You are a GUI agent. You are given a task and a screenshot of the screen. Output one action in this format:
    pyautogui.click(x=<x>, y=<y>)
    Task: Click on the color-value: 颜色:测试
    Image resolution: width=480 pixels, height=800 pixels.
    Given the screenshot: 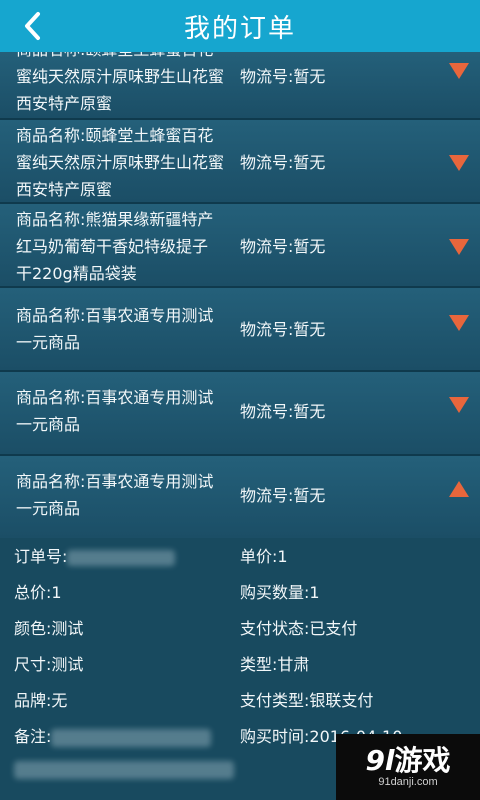 What is the action you would take?
    pyautogui.click(x=49, y=628)
    